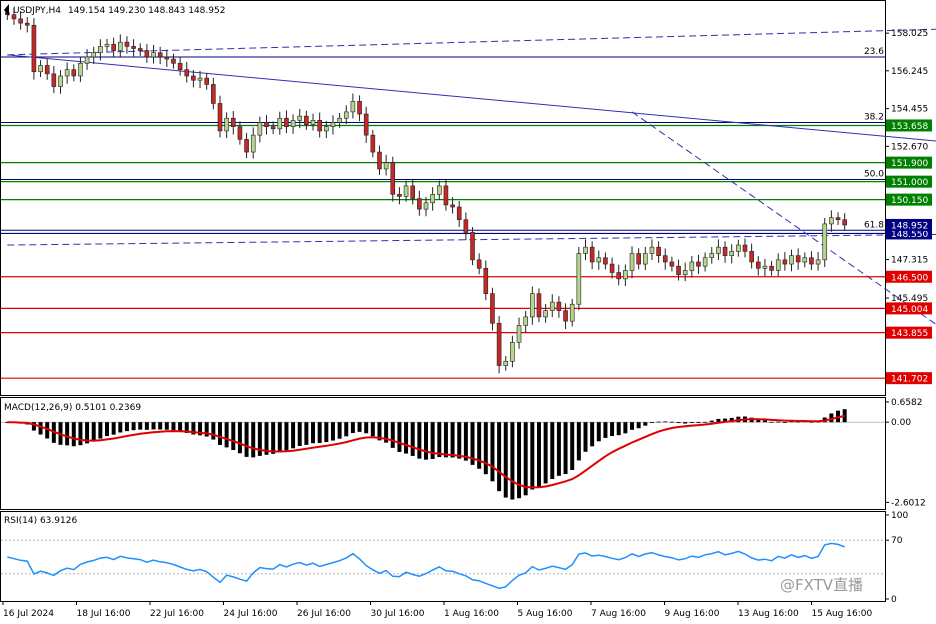 This screenshot has width=936, height=624. I want to click on fib-label: 50.0, so click(874, 175).